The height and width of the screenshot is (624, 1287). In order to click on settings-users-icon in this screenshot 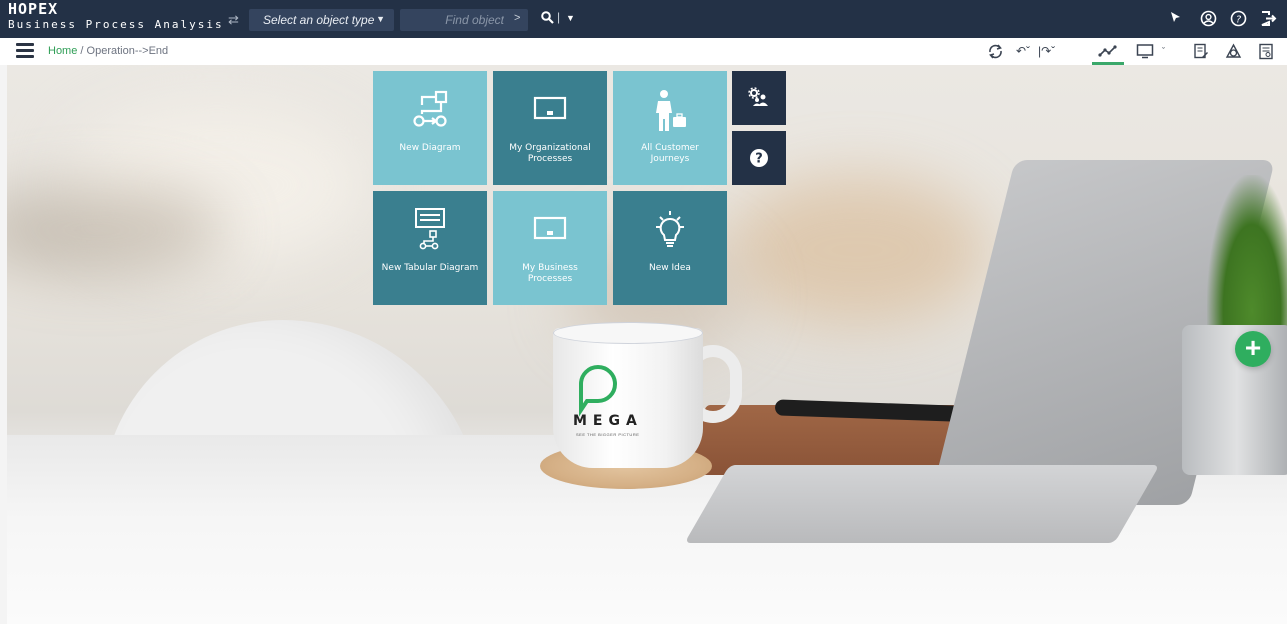, I will do `click(758, 96)`.